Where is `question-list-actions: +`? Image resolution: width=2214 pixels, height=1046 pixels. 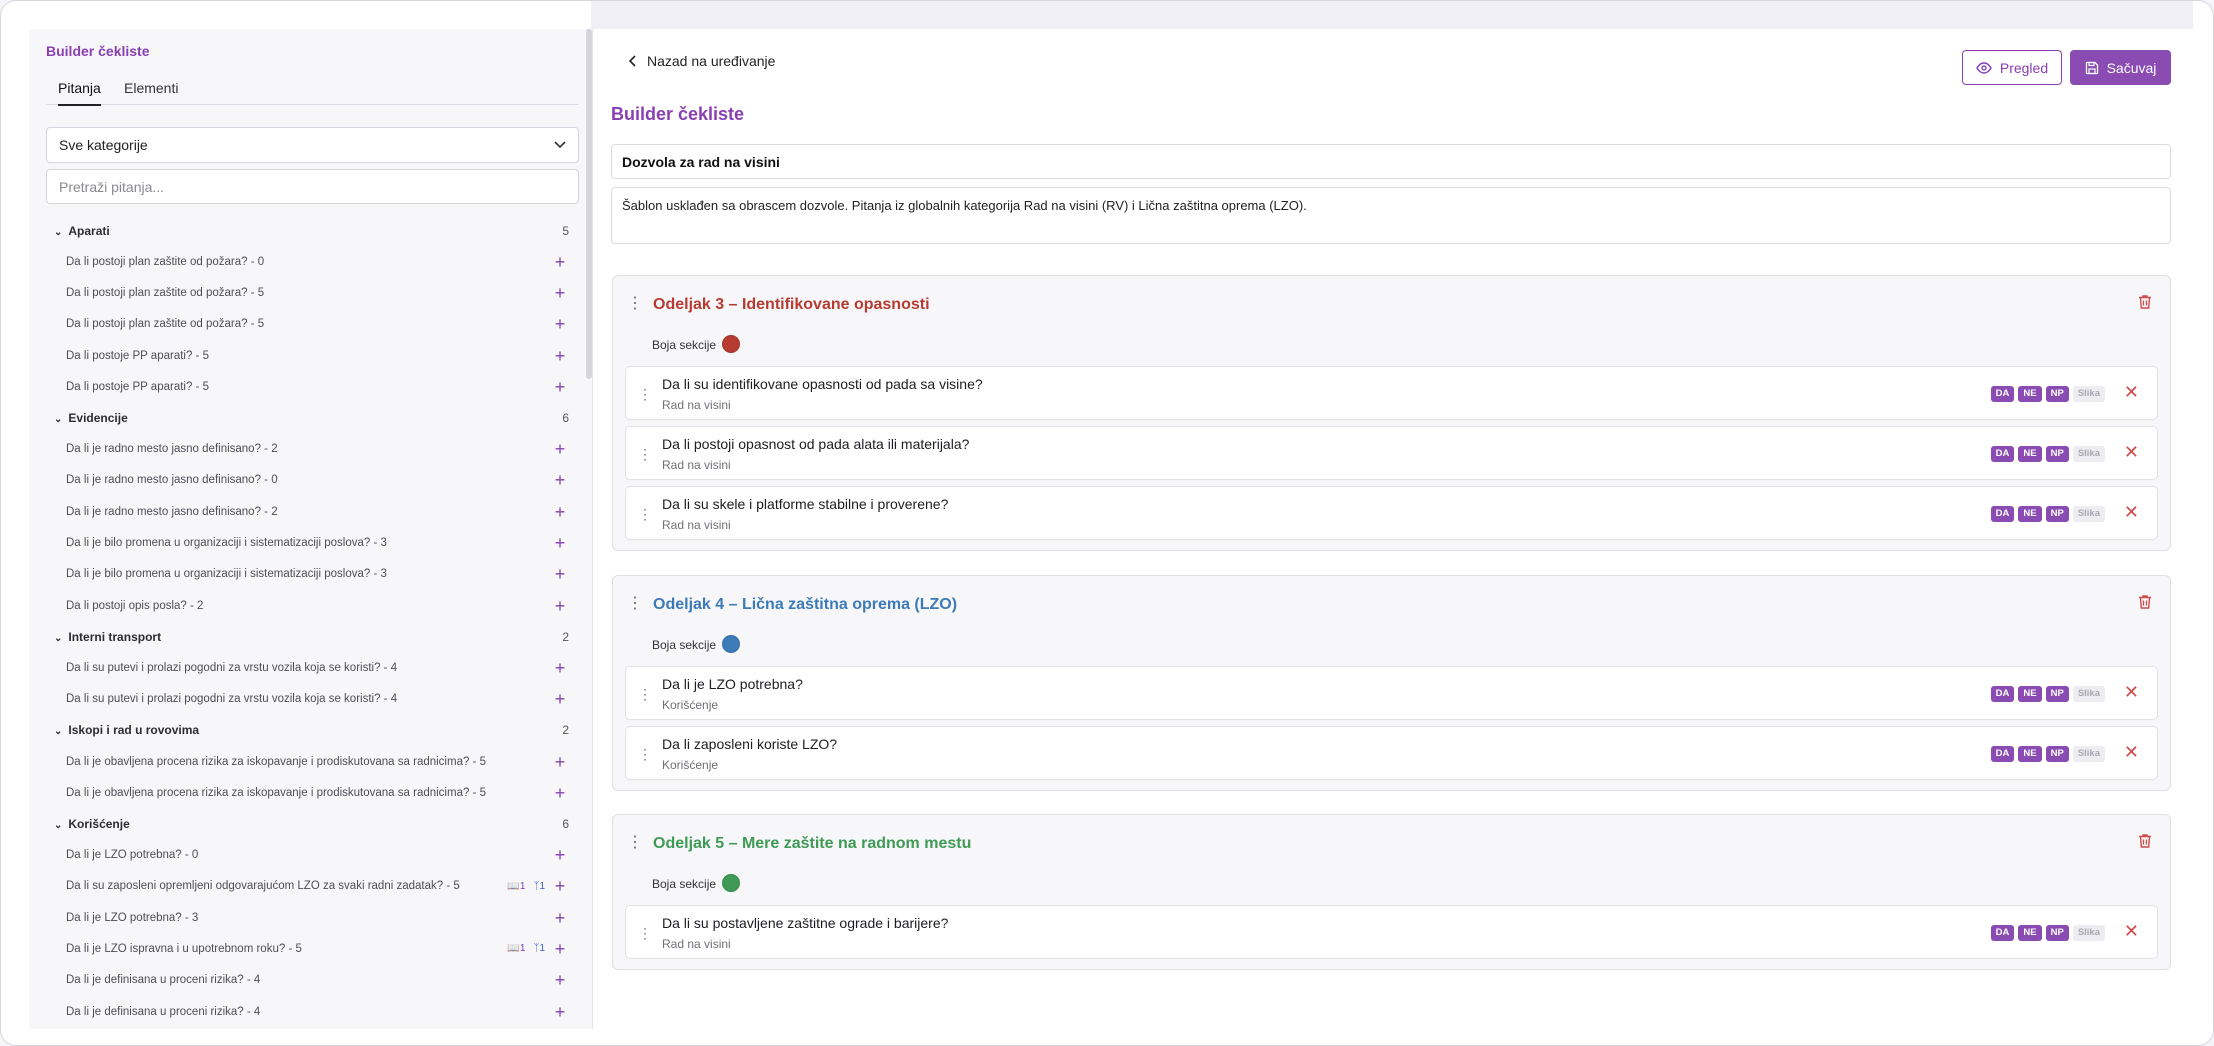
question-list-actions: + is located at coordinates (560, 387).